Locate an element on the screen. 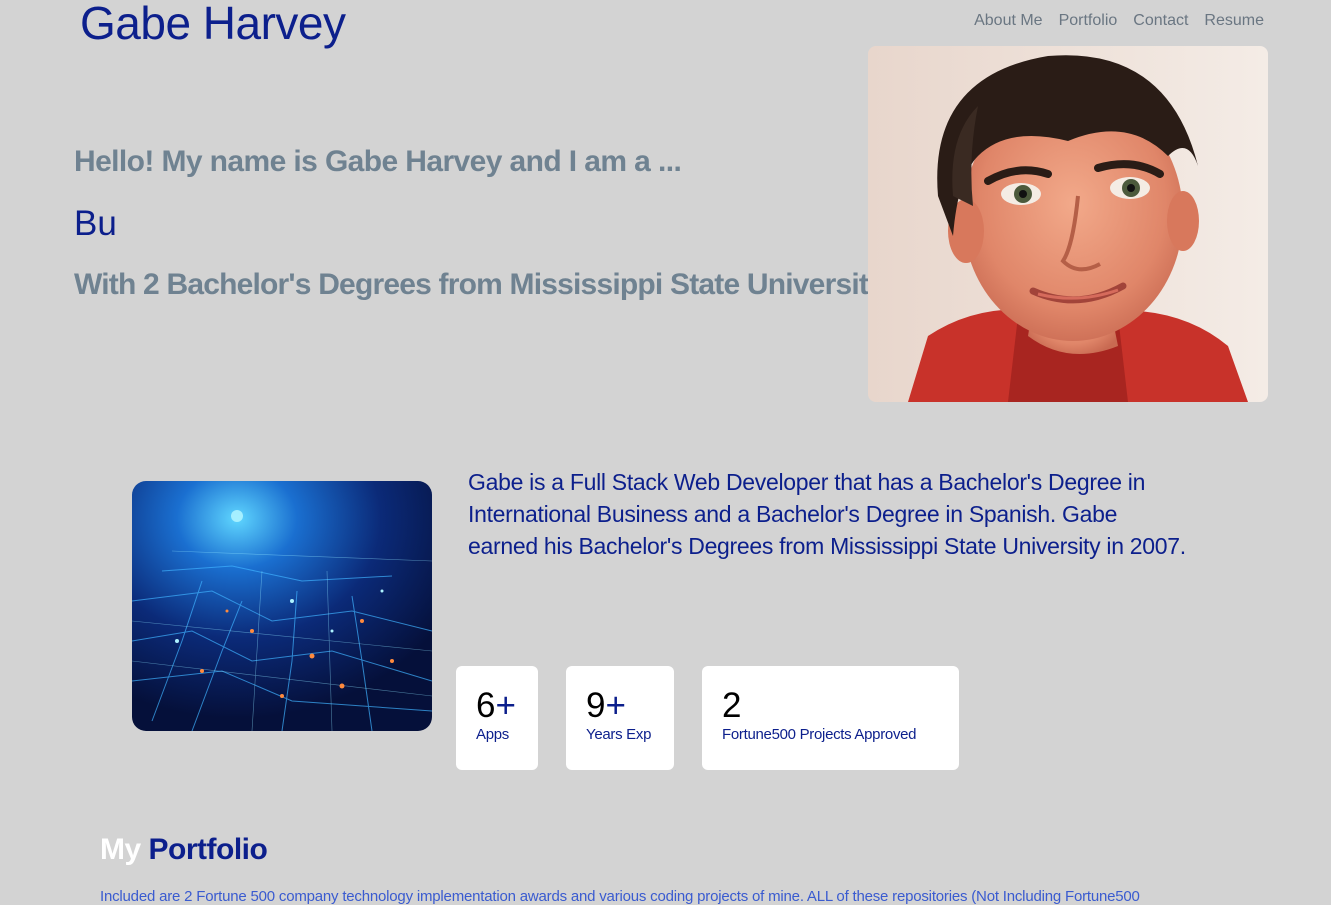  stat-card-fortune500: 2 Fortune500 Projects Approved is located at coordinates (830, 718).